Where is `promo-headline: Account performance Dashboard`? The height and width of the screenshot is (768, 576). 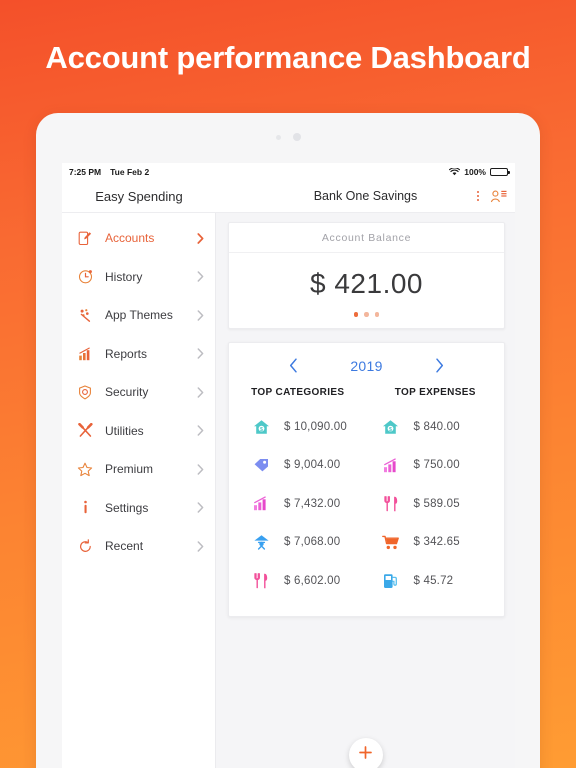
promo-headline: Account performance Dashboard is located at coordinates (288, 57).